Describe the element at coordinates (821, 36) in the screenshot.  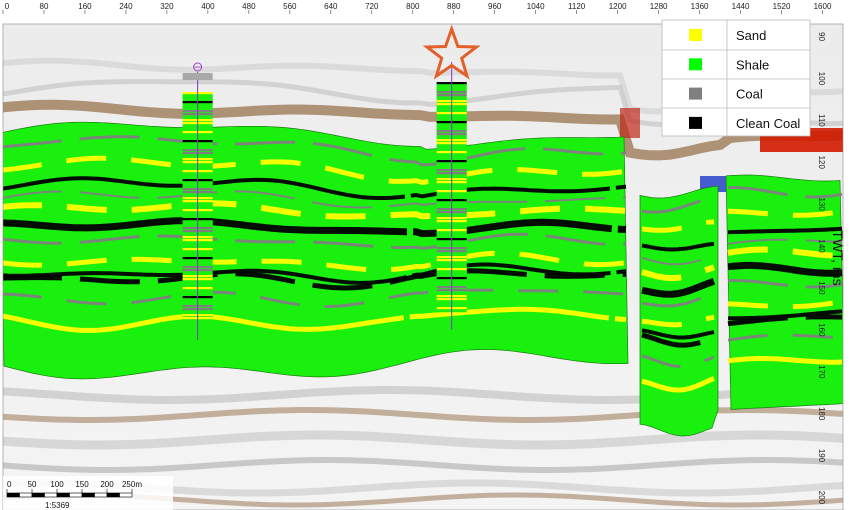
I see `y-tick-label: 90` at that location.